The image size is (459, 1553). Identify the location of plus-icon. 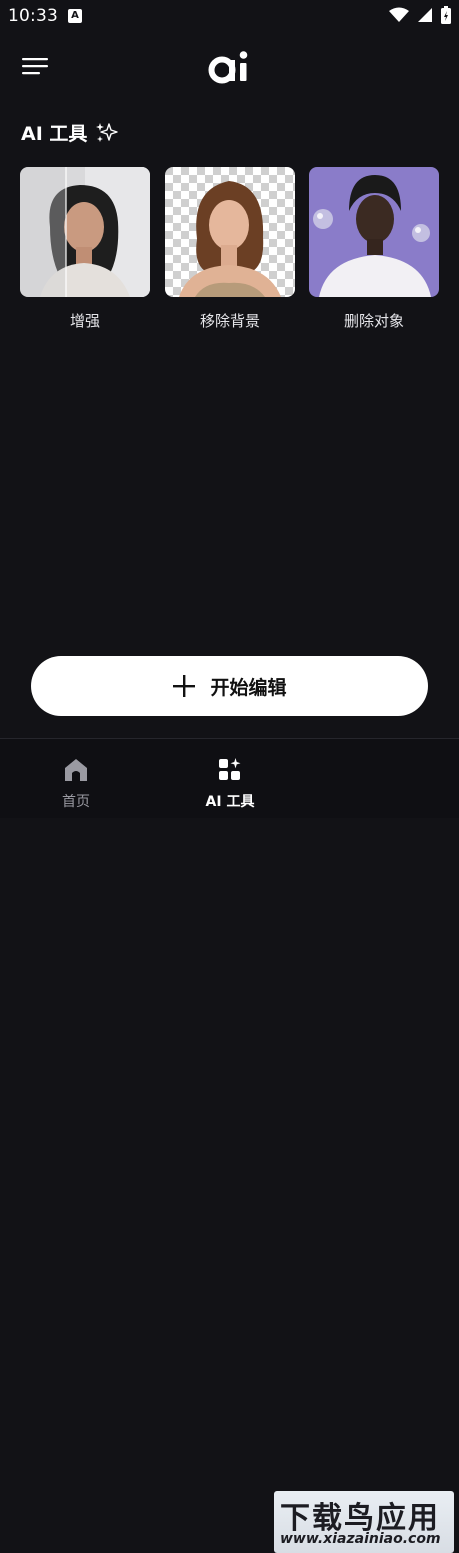
(184, 686).